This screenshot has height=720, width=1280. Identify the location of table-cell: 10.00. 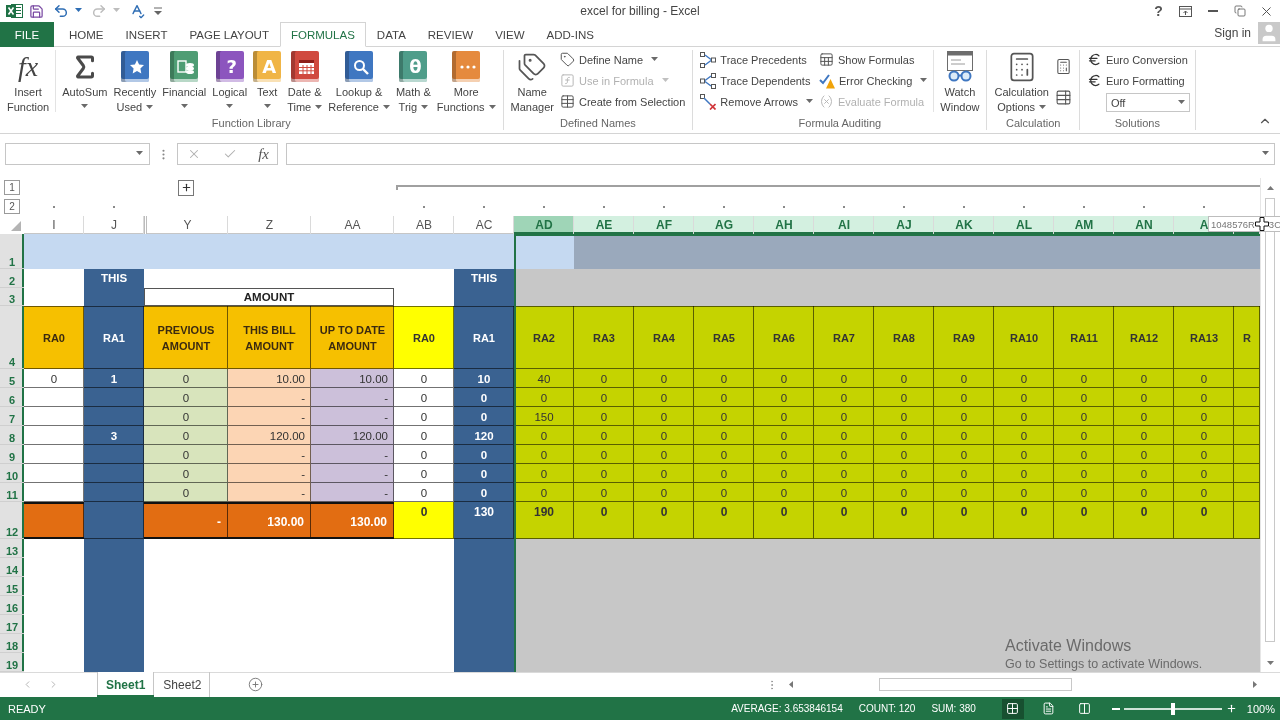
(352, 378).